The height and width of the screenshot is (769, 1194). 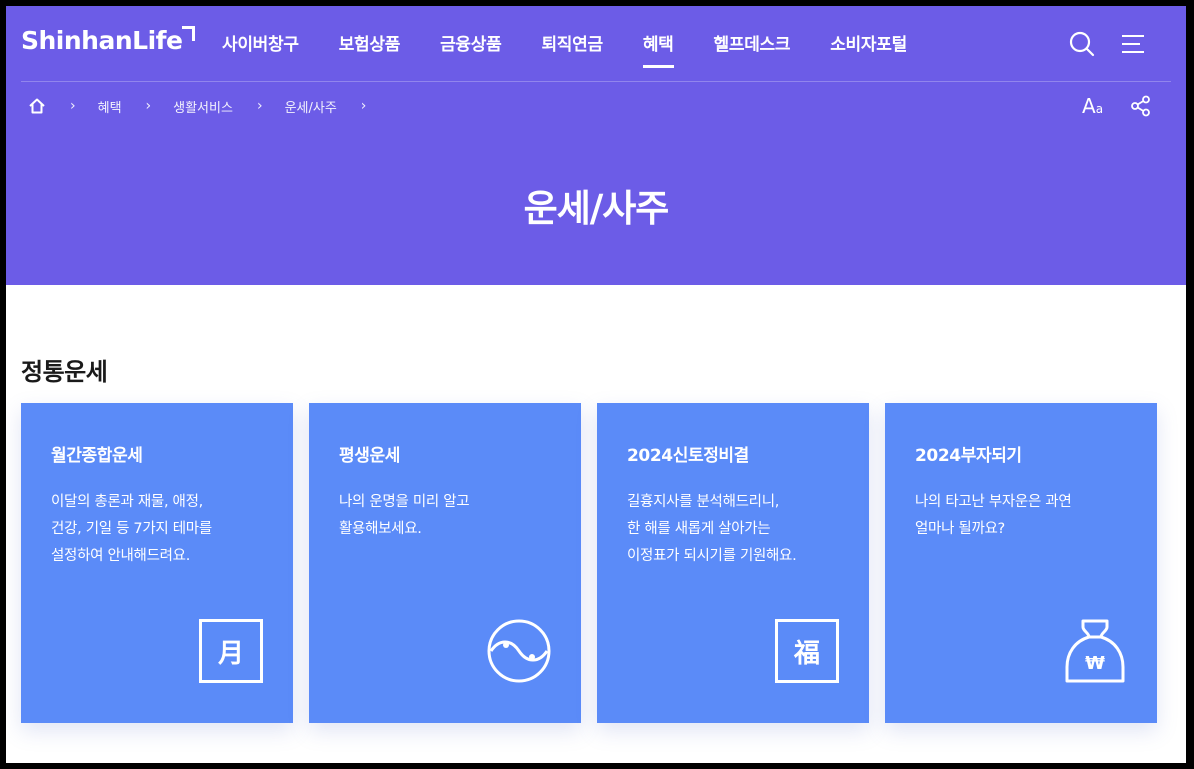 What do you see at coordinates (131, 529) in the screenshot?
I see `card-desc-line: 건강, 기일 등 7가지 테마를` at bounding box center [131, 529].